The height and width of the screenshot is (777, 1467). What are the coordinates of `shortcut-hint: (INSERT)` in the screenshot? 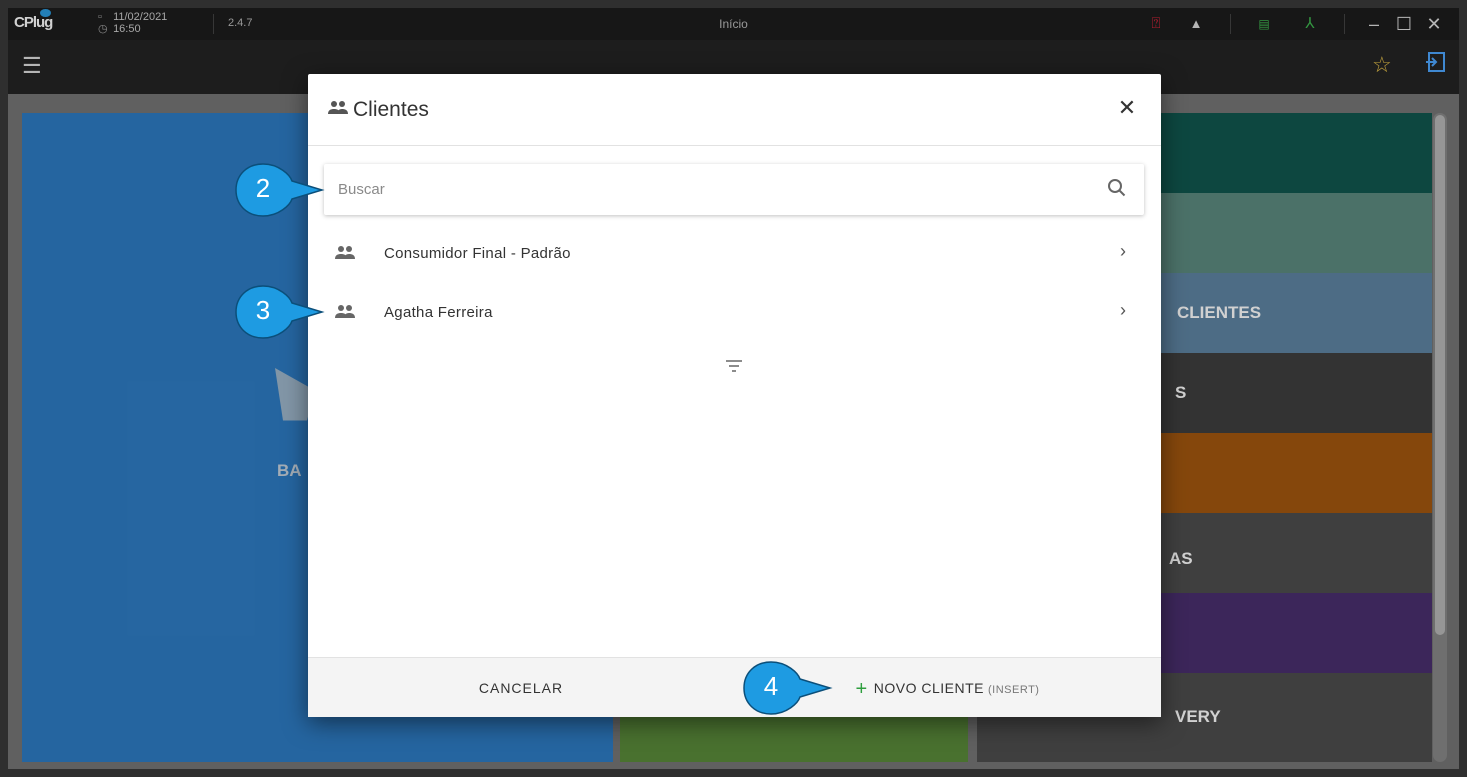 It's located at (1013, 690).